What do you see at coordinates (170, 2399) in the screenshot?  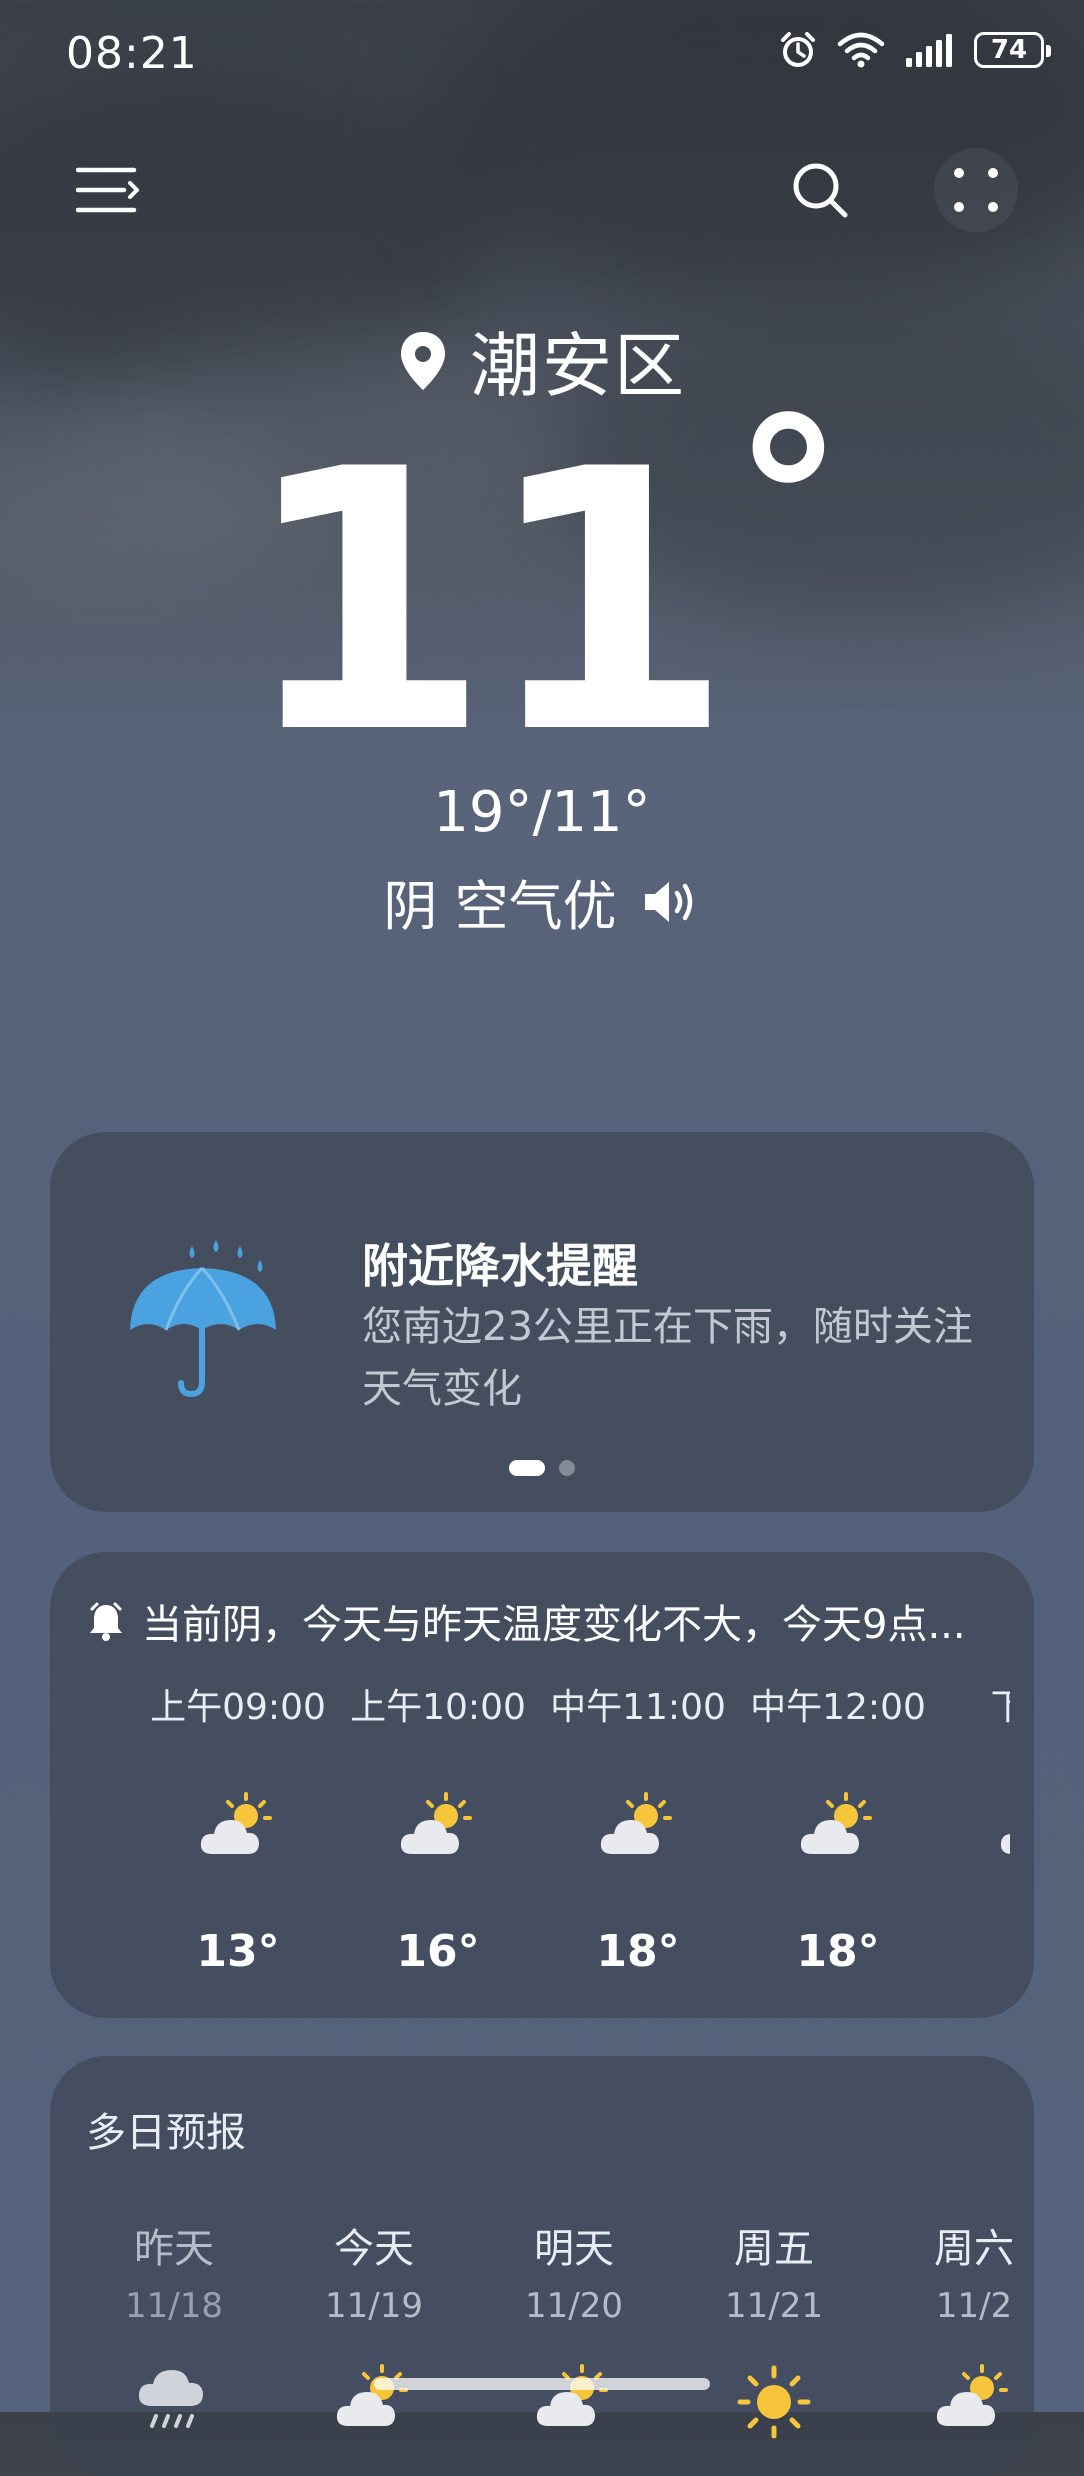 I see `rain-cloud-icon` at bounding box center [170, 2399].